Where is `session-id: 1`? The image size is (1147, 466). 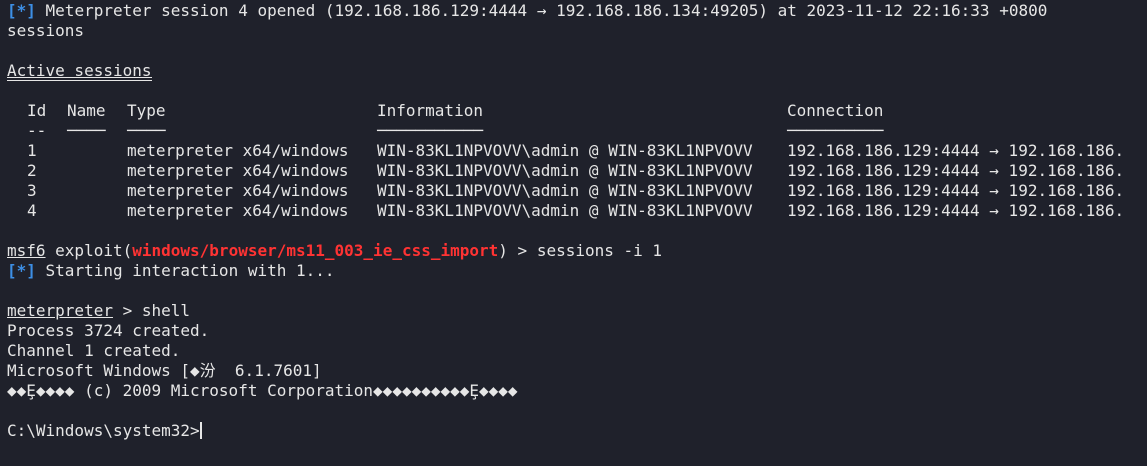
session-id: 1 is located at coordinates (32, 150).